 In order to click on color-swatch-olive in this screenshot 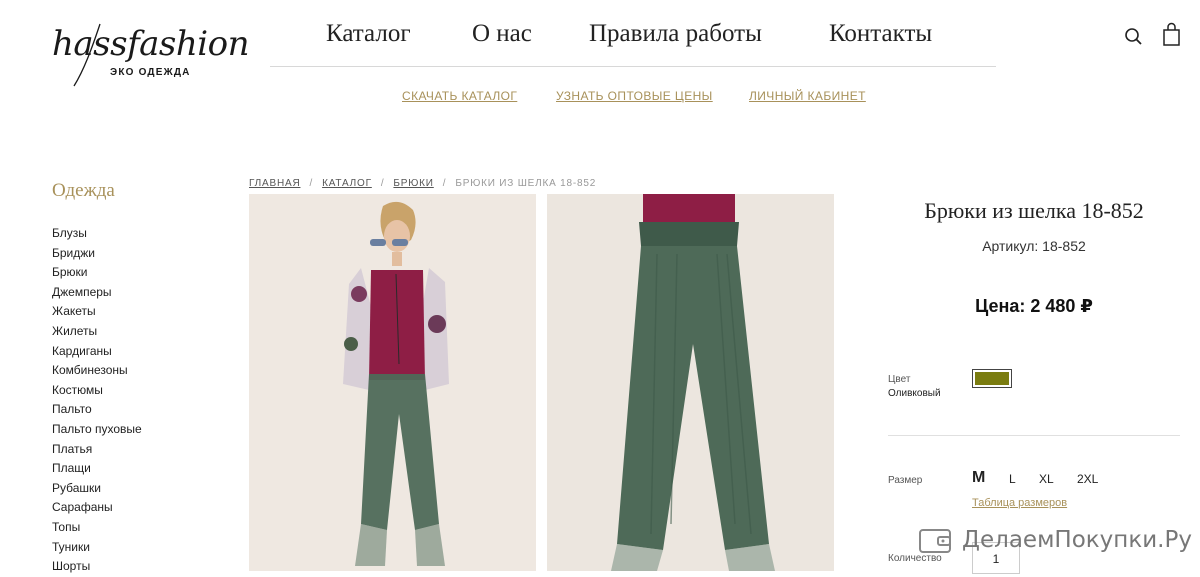, I will do `click(992, 378)`.